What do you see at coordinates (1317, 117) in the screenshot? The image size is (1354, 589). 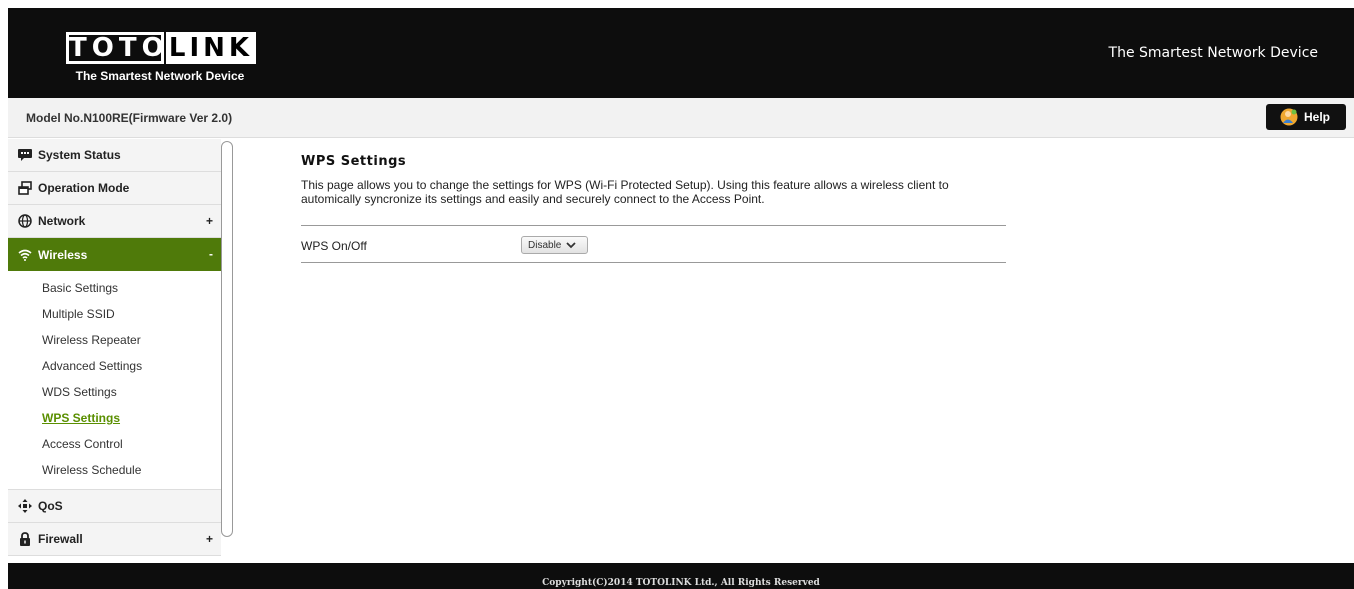 I see `help-label: Help` at bounding box center [1317, 117].